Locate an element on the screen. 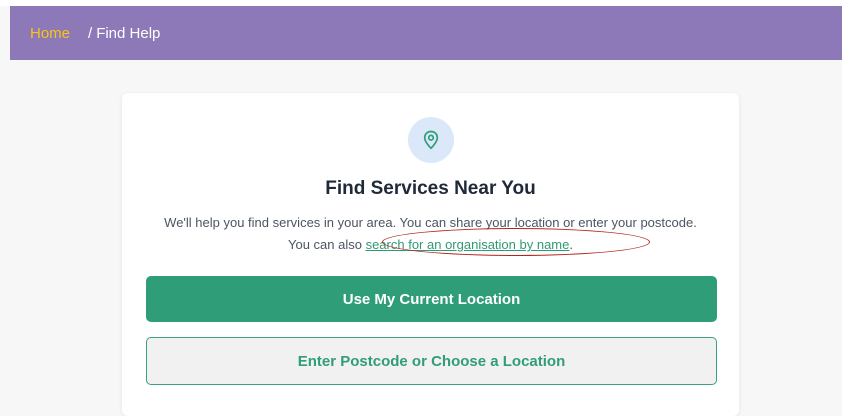  breadcrumb-home-link: Home is located at coordinates (50, 33).